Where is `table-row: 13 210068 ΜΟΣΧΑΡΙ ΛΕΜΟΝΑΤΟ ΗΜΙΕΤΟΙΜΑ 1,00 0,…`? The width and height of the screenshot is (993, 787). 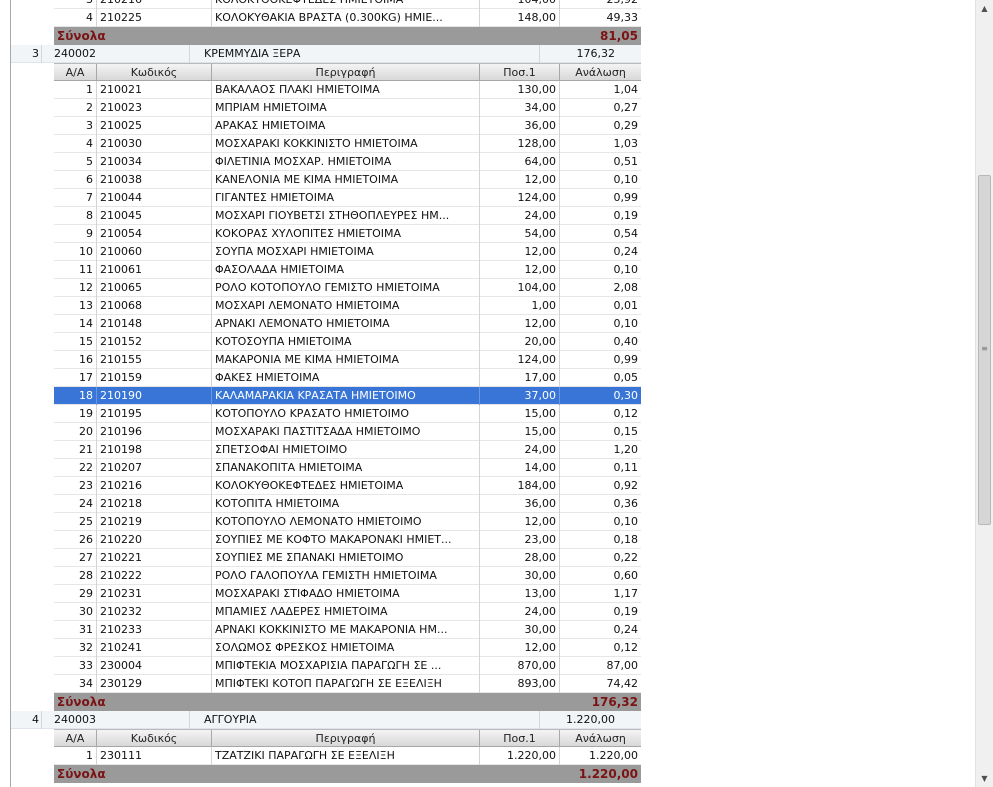
table-row: 13 210068 ΜΟΣΧΑΡΙ ΛΕΜΟΝΑΤΟ ΗΜΙΕΤΟΙΜΑ 1,00 0,… is located at coordinates (347, 306).